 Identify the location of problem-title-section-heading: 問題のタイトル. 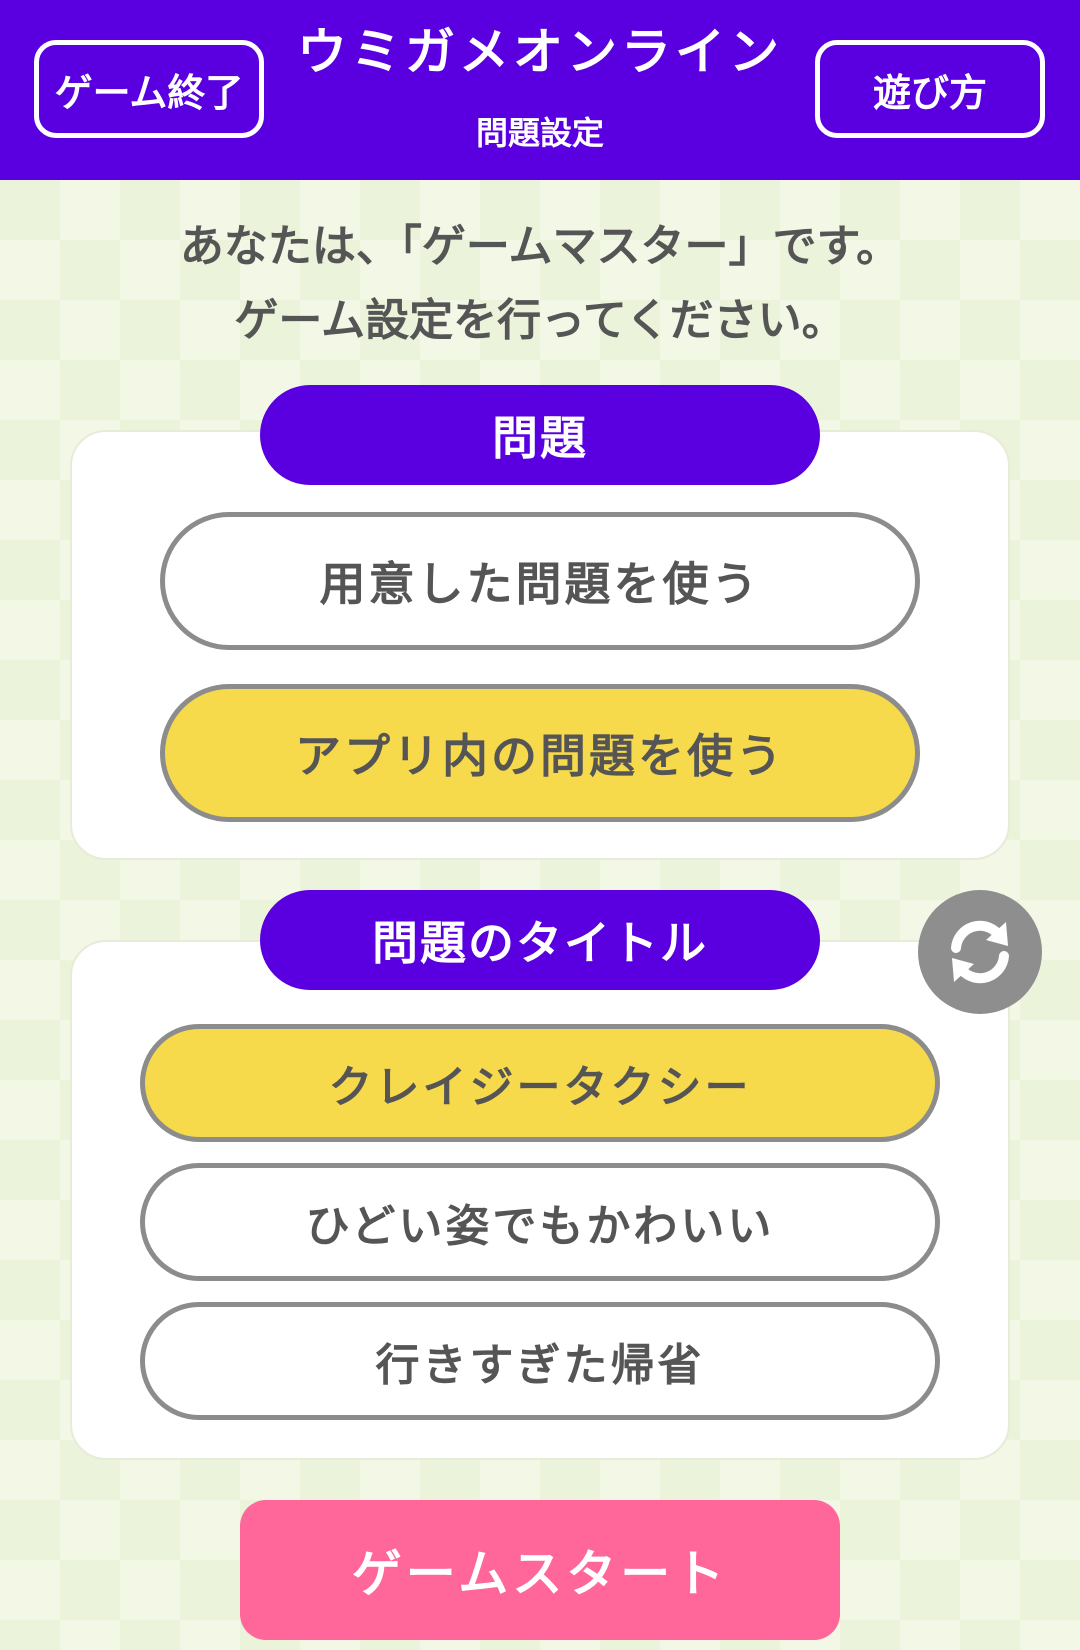
(540, 940).